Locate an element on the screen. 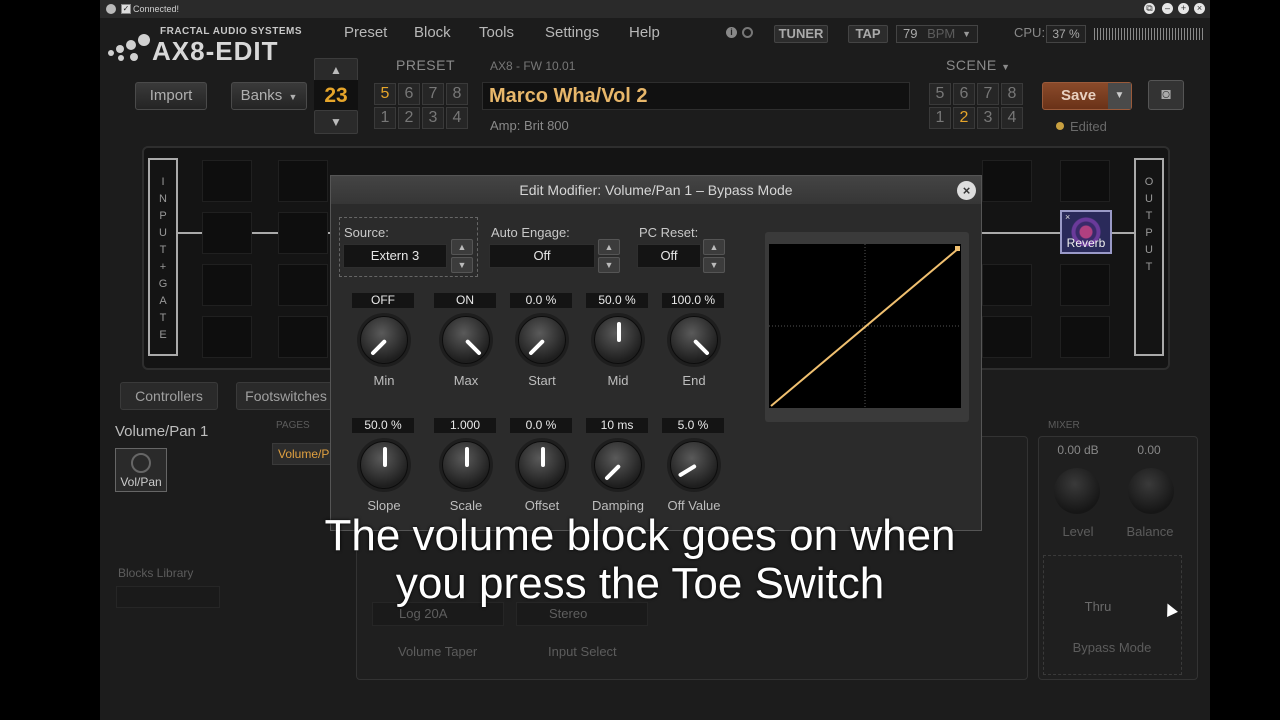  block-close-icon: × is located at coordinates (1067, 217).